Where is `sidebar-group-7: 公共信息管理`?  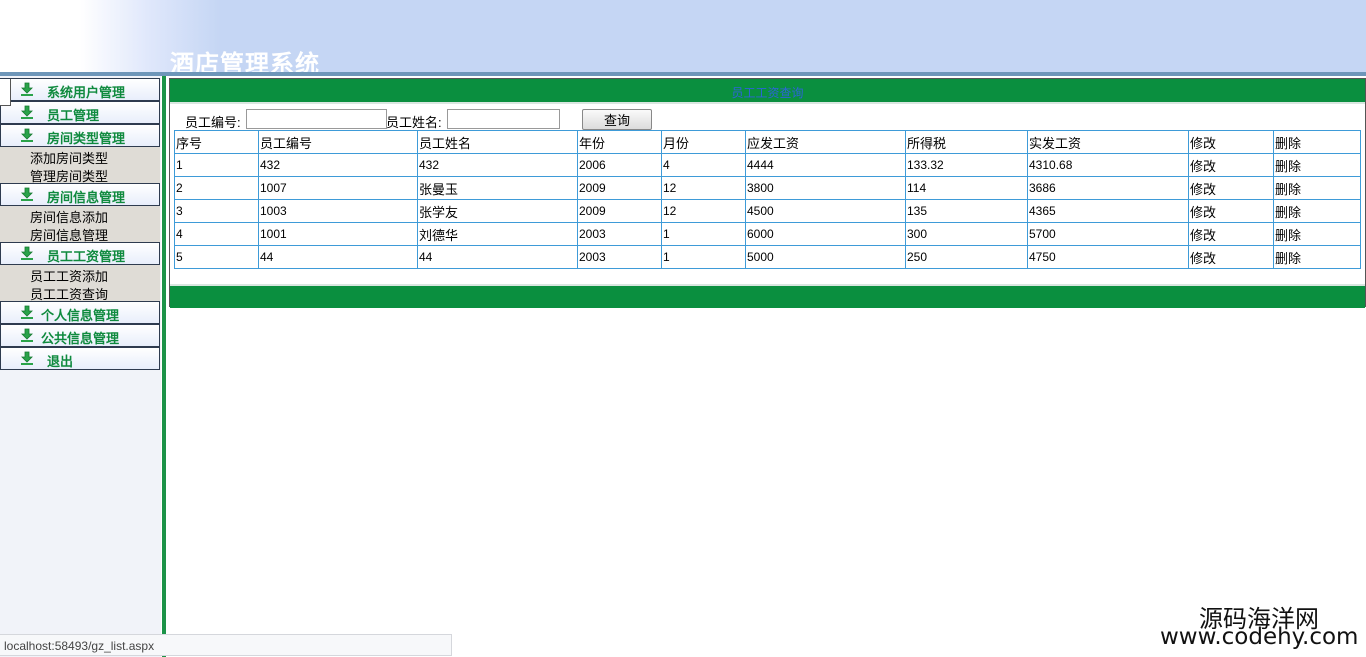 sidebar-group-7: 公共信息管理 is located at coordinates (80, 335).